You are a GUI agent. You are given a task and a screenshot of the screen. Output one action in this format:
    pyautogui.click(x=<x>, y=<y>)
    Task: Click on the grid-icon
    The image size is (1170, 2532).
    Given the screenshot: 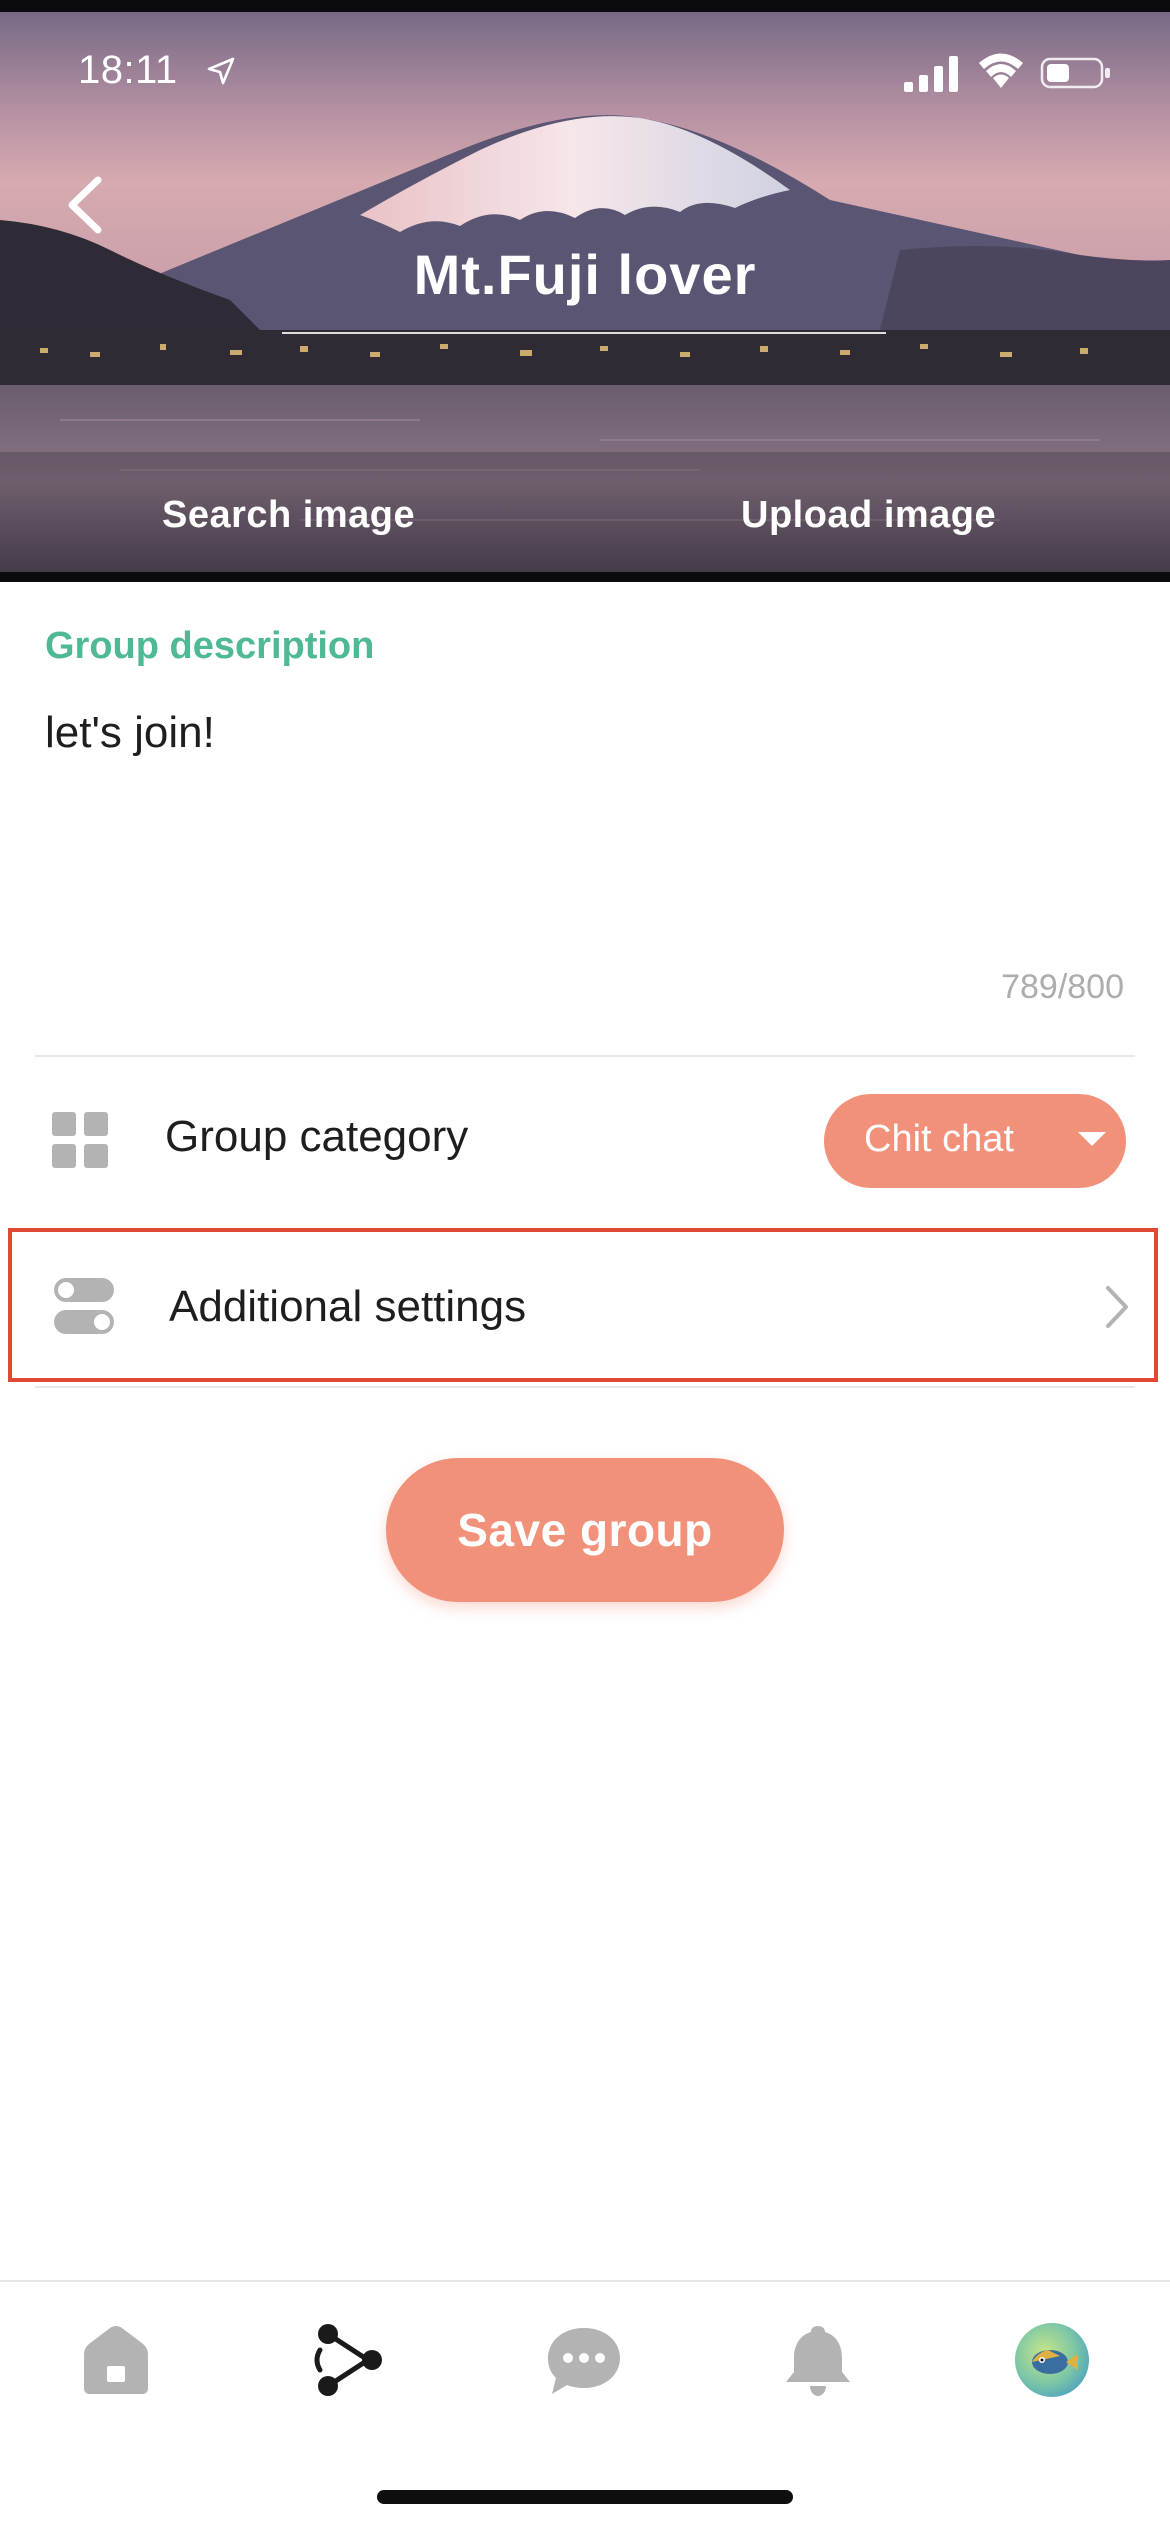 What is the action you would take?
    pyautogui.click(x=80, y=1140)
    